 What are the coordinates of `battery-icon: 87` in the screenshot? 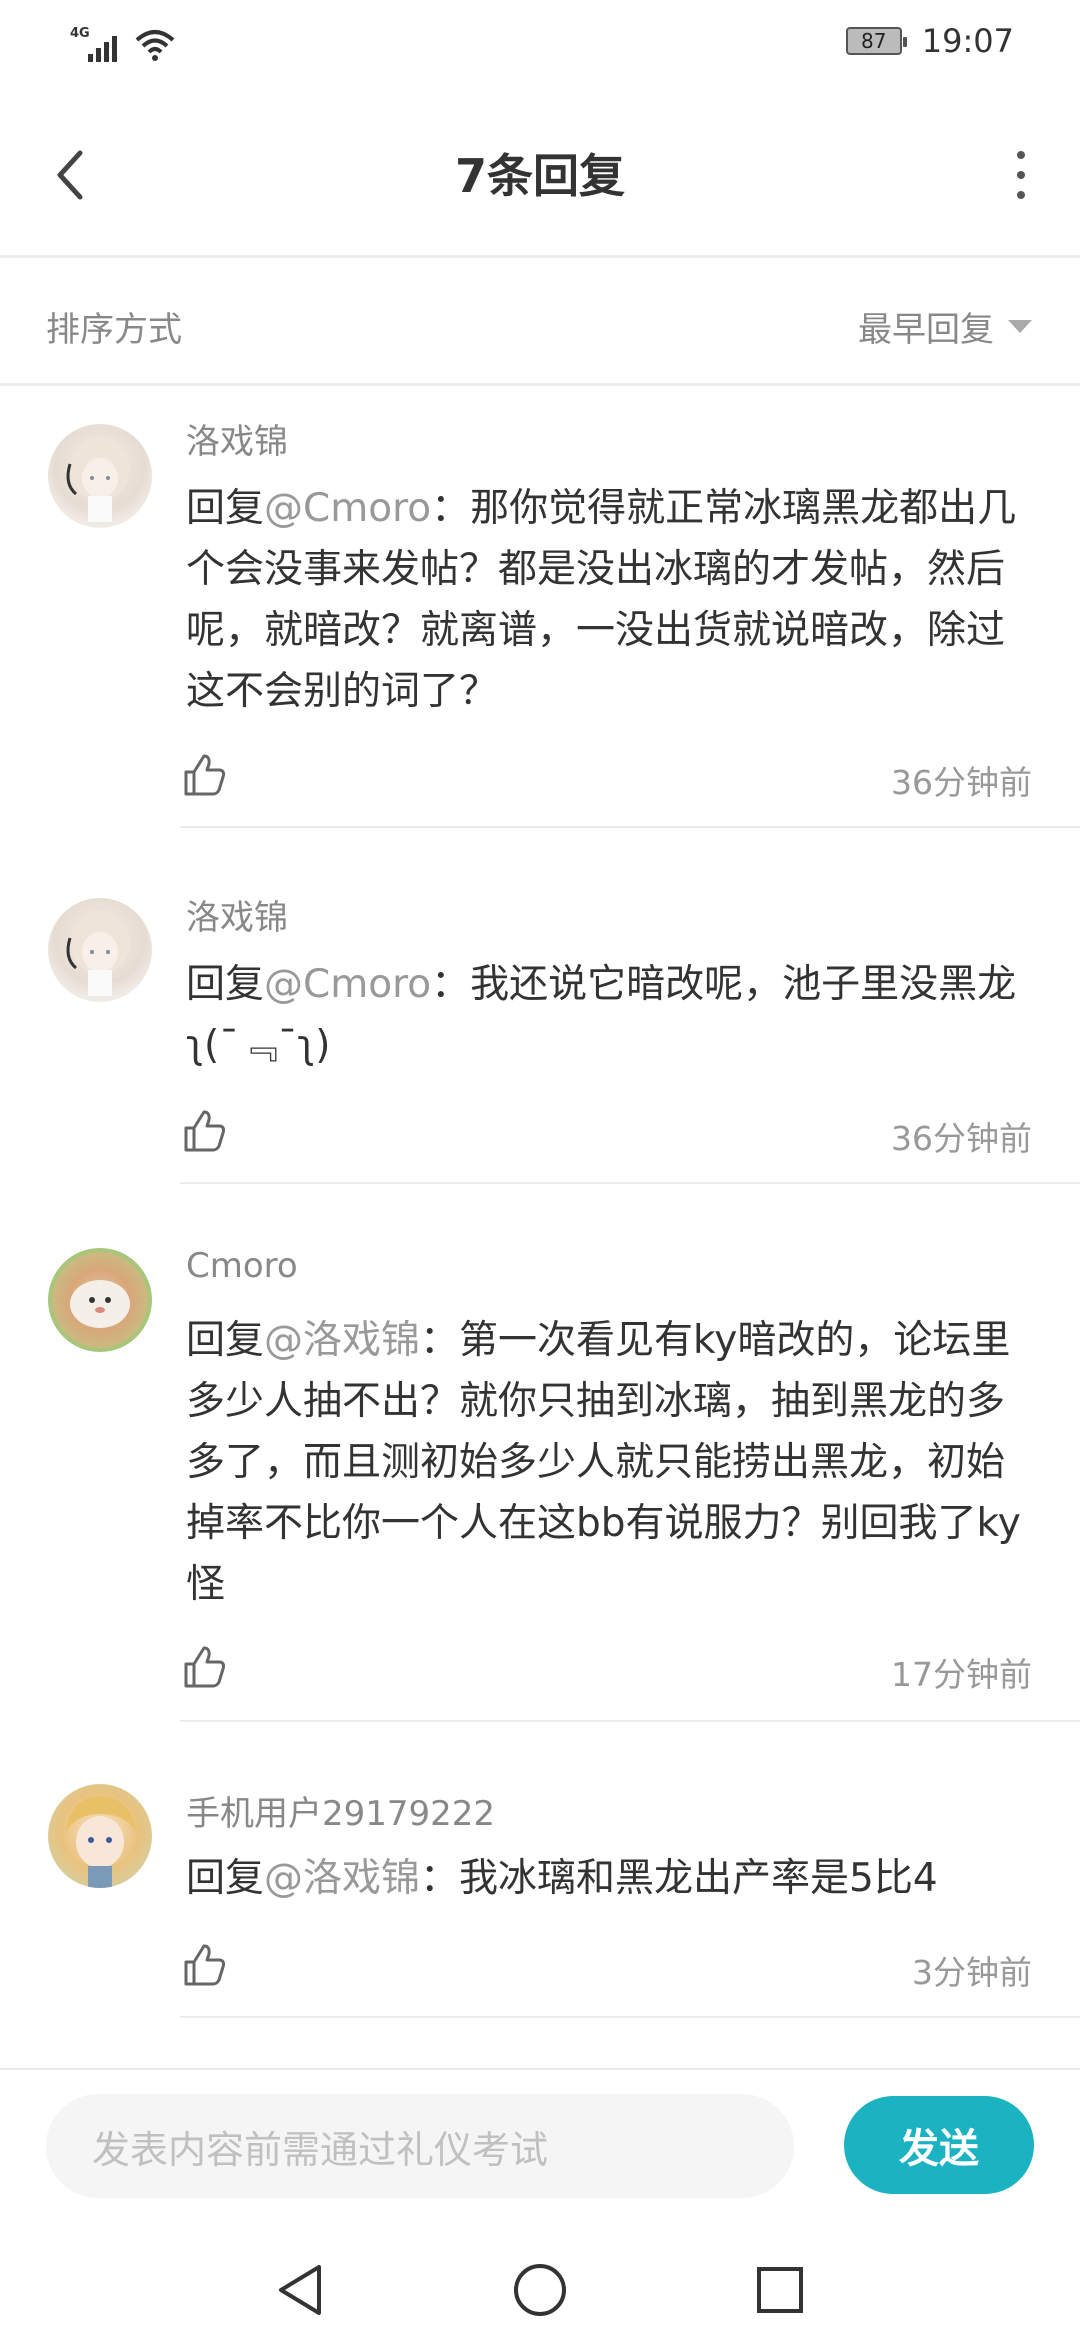 It's located at (876, 41).